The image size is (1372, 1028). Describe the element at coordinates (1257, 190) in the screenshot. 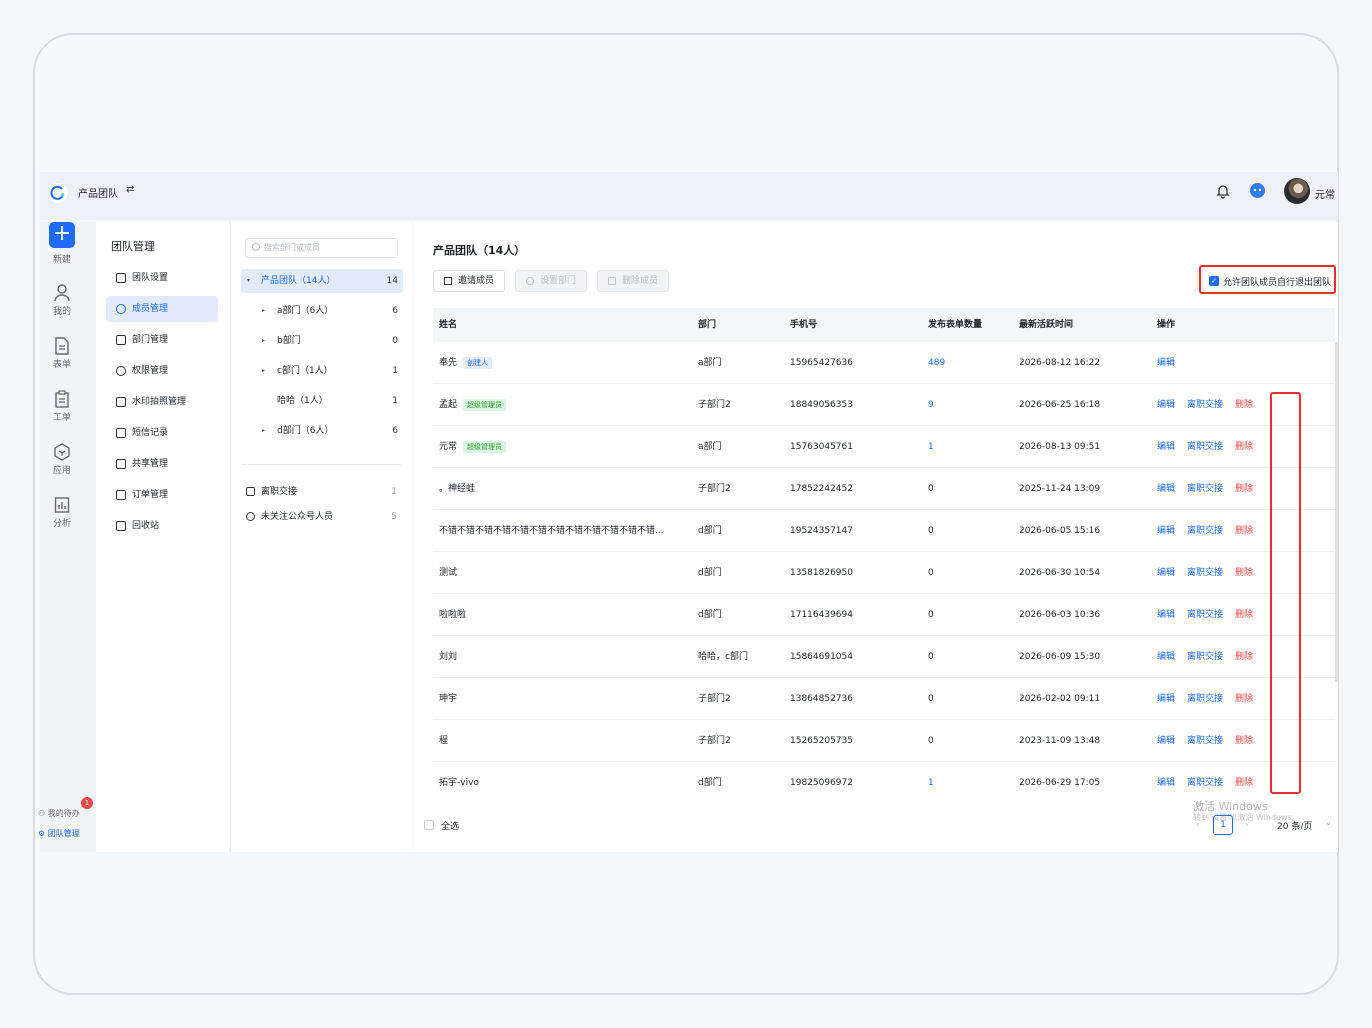

I see `customer-service-icon` at that location.